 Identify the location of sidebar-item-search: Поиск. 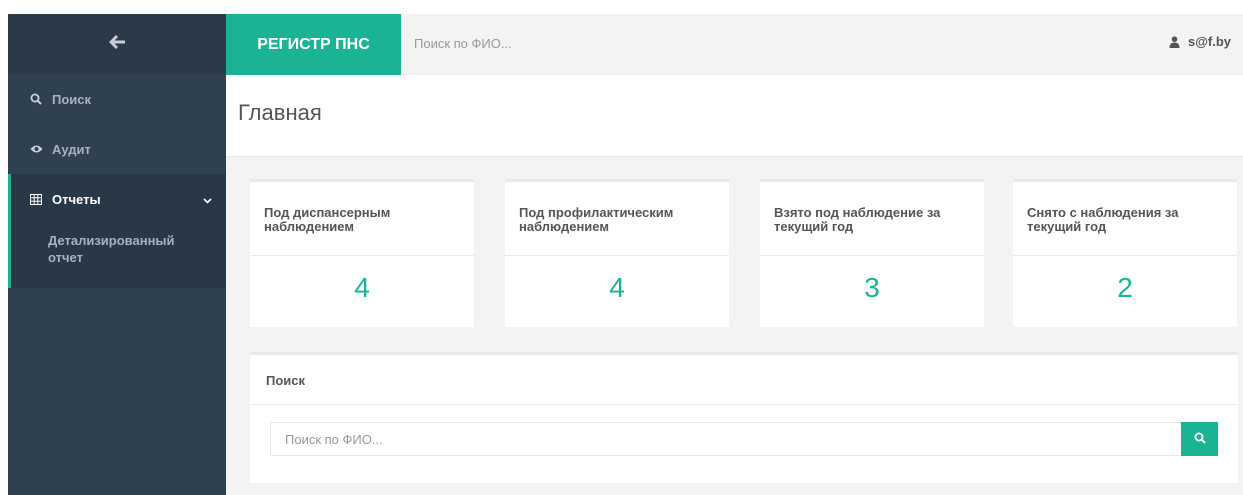
(117, 99).